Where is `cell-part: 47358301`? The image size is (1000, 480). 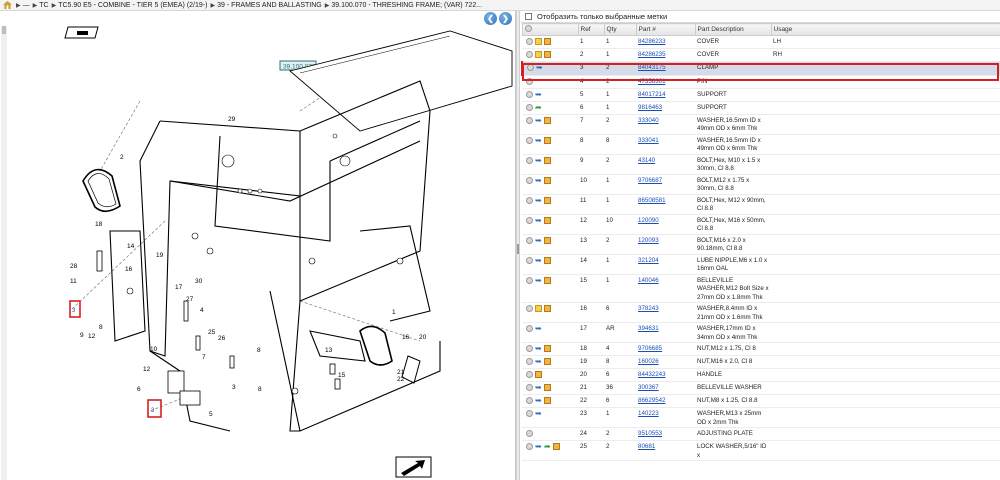
cell-part: 47358301 is located at coordinates (665, 82).